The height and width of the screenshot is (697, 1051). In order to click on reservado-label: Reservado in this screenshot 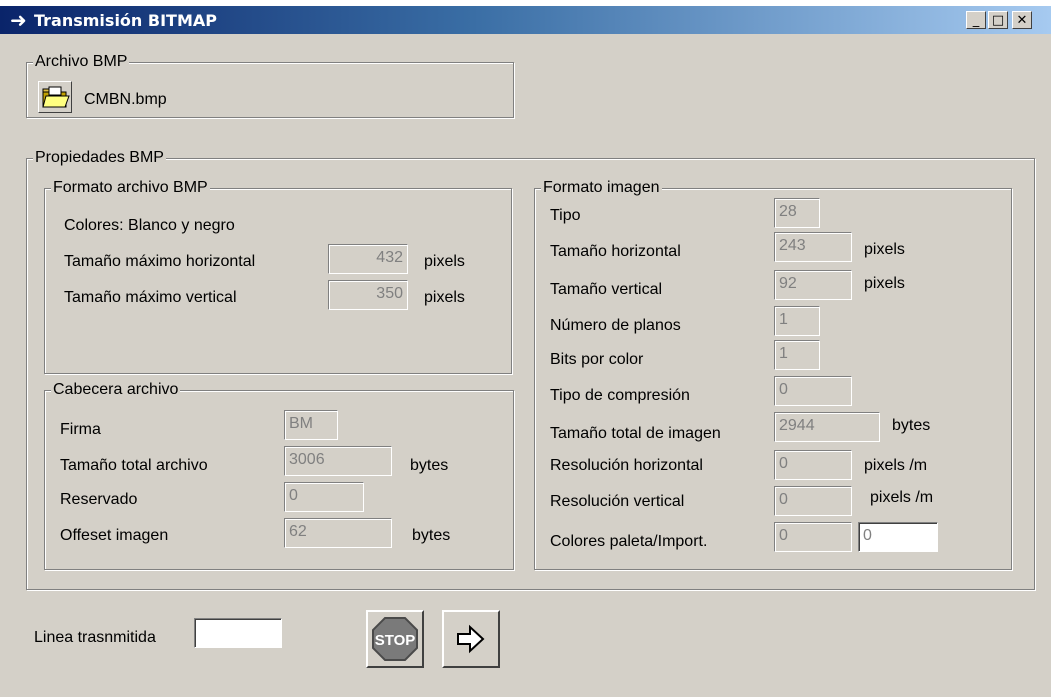, I will do `click(99, 499)`.